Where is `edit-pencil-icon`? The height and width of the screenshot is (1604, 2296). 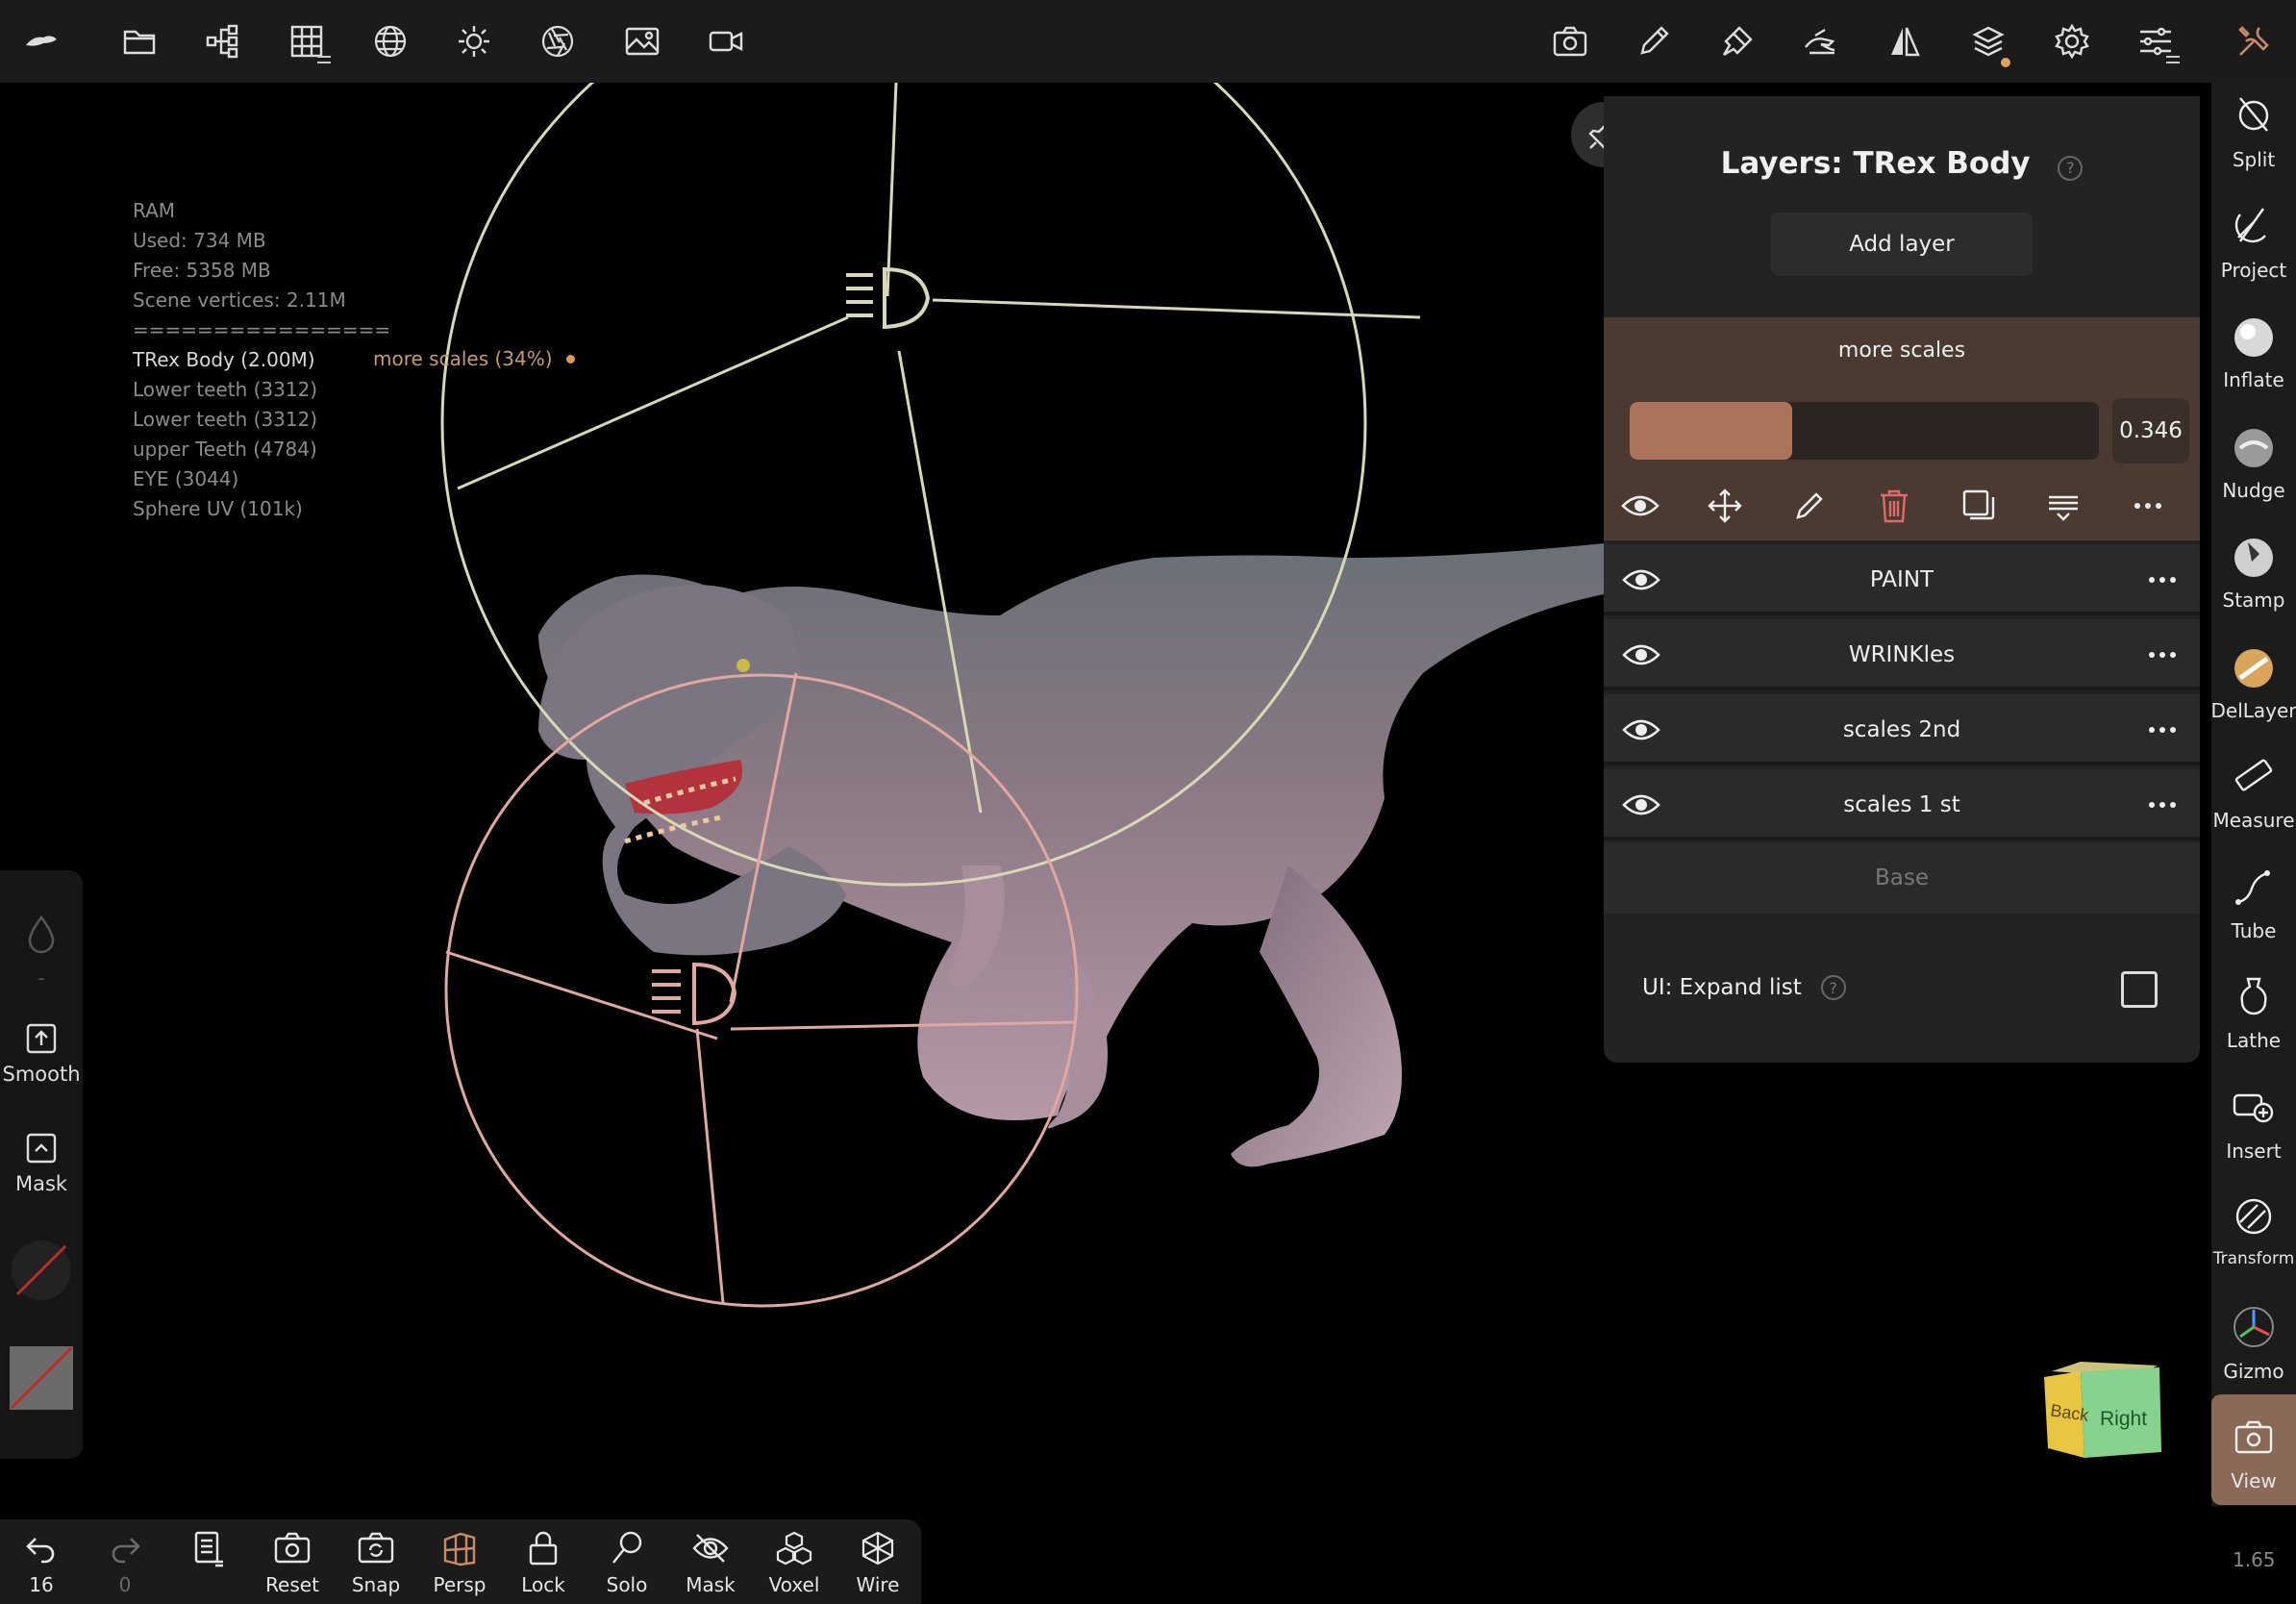 edit-pencil-icon is located at coordinates (1809, 506).